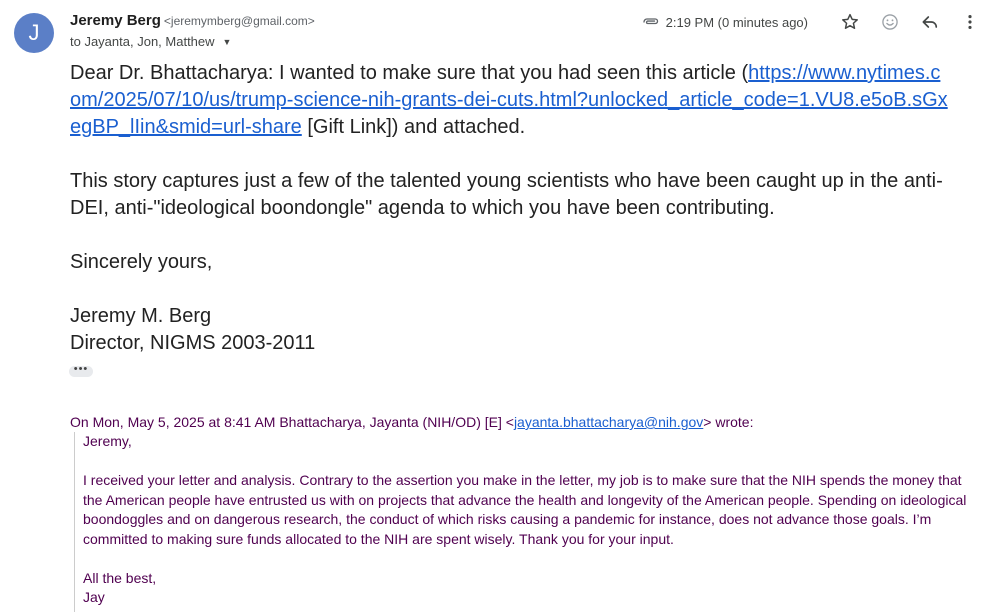 Image resolution: width=1000 pixels, height=612 pixels. I want to click on quoted-header-suffix: > wrote:, so click(728, 422).